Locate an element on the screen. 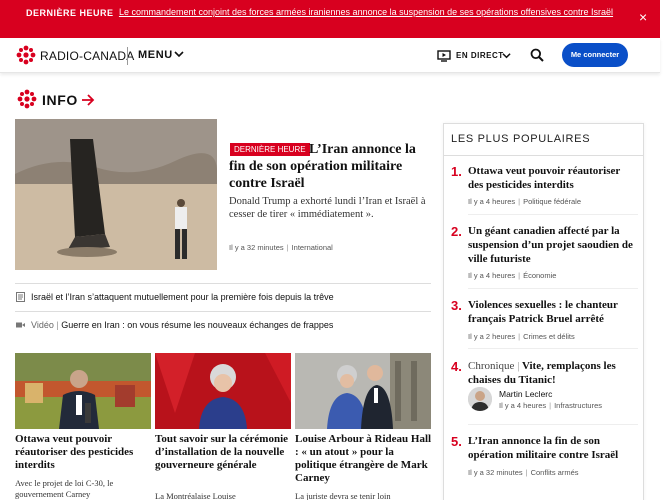  menu-button: MENU is located at coordinates (155, 55).